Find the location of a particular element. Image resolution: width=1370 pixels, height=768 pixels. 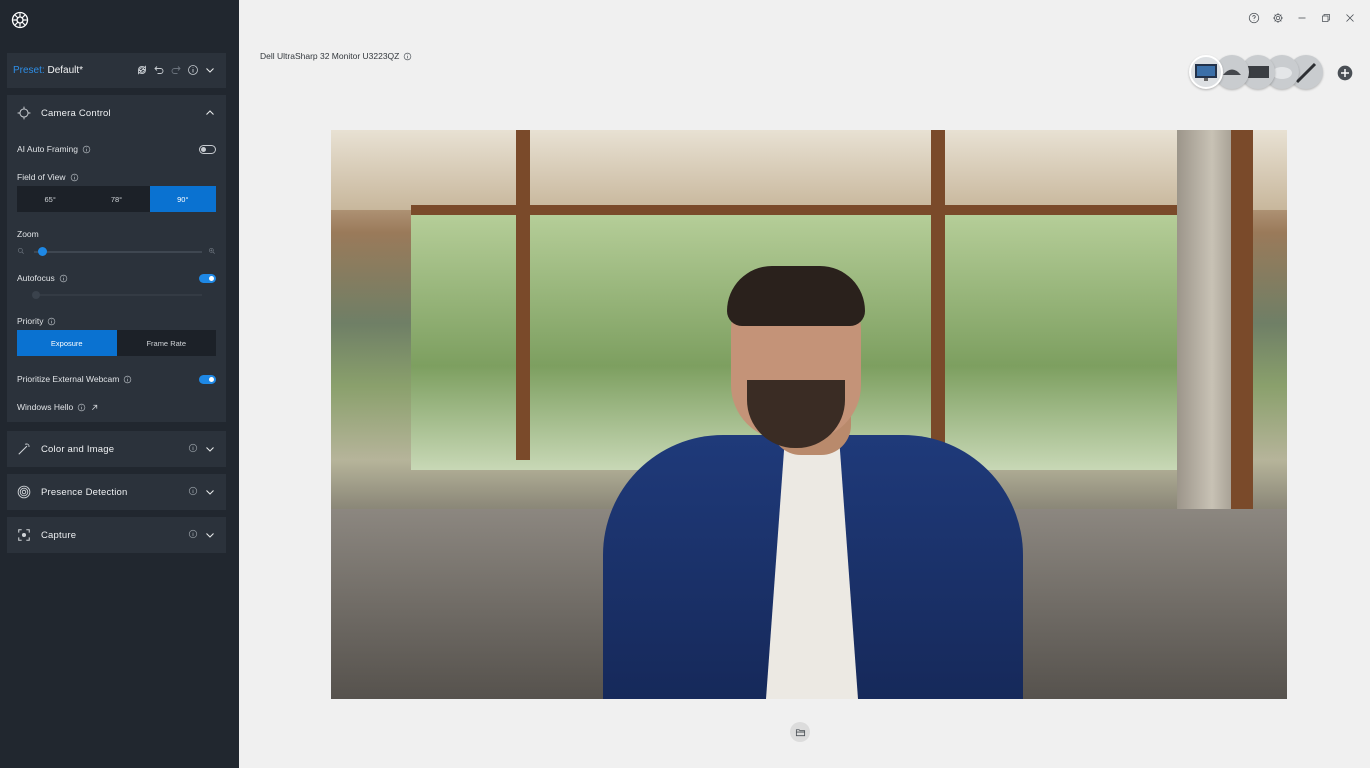

close-icon is located at coordinates (1350, 18).